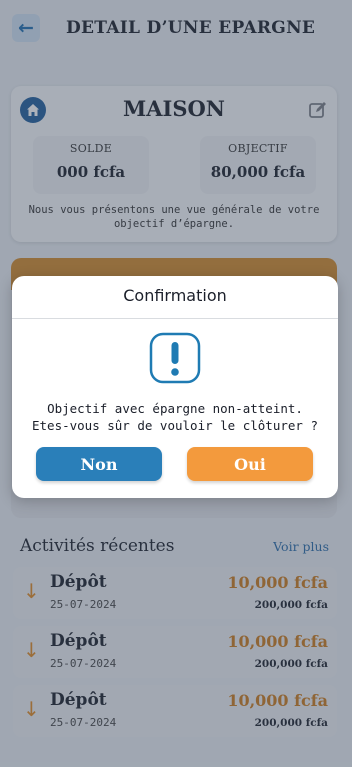 This screenshot has height=767, width=352. I want to click on exclamation-icon, so click(175, 358).